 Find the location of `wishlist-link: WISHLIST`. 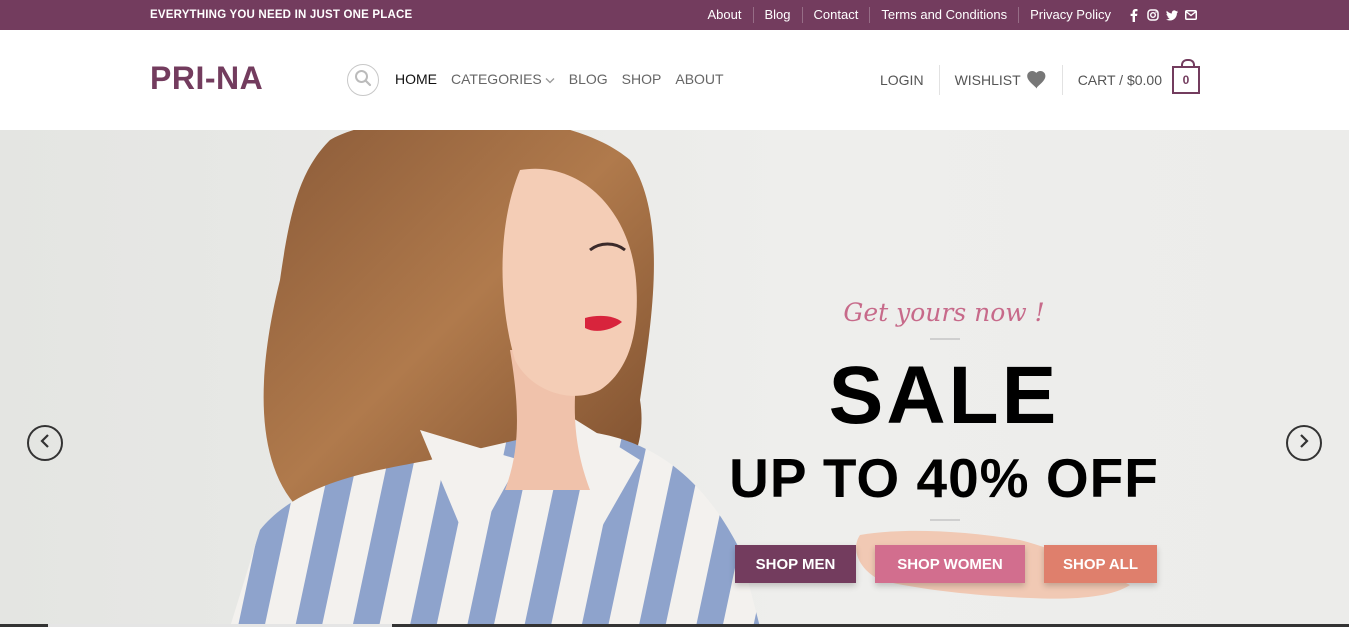

wishlist-link: WISHLIST is located at coordinates (1000, 80).